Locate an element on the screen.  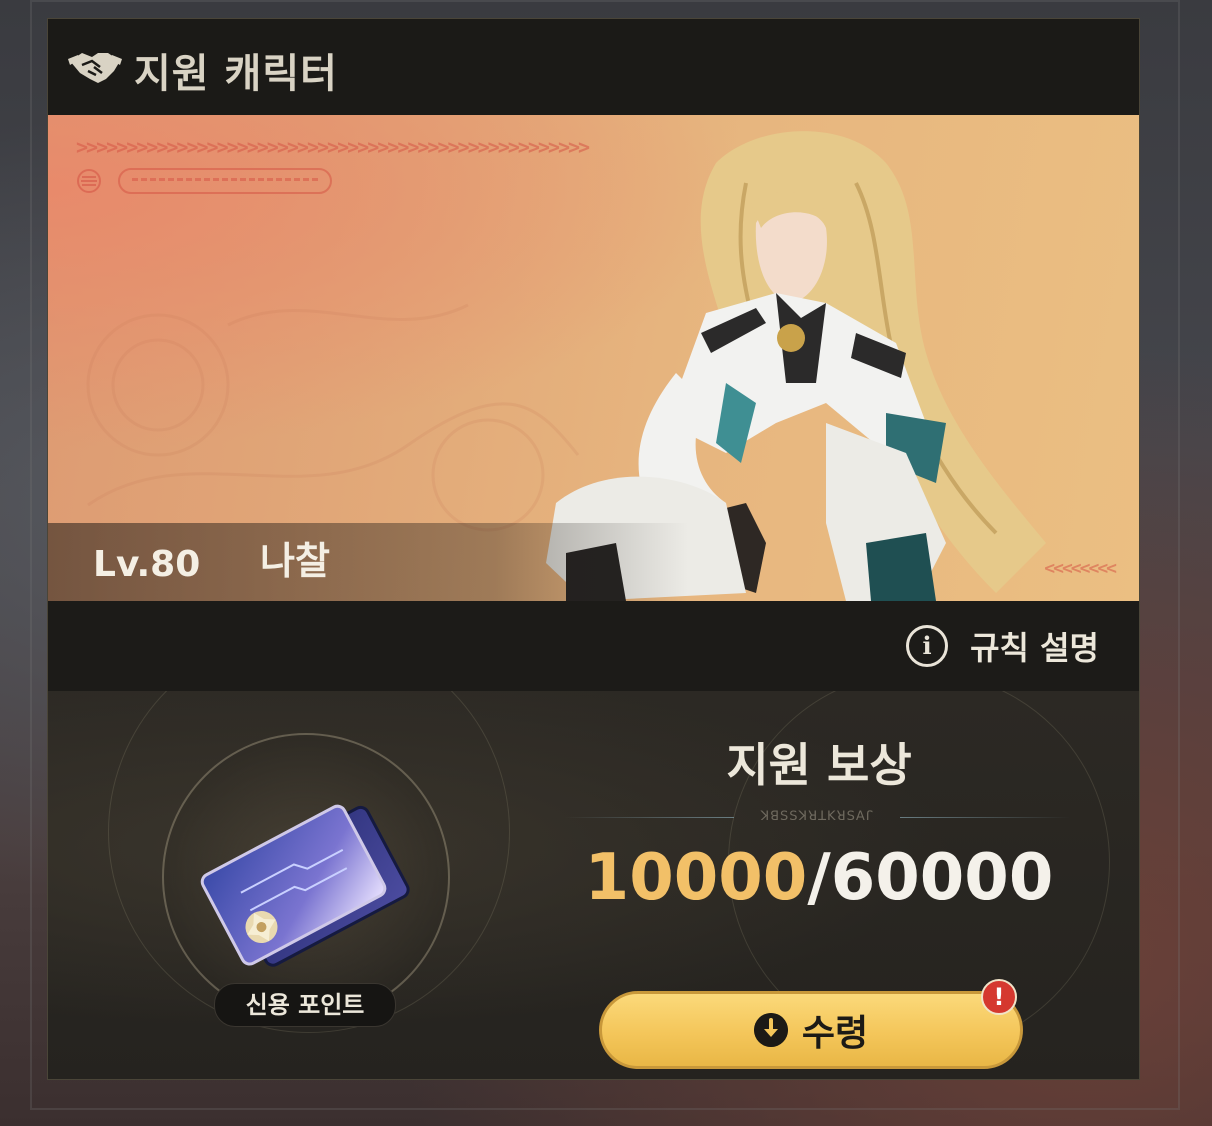
banner-chevron-strip-right: <<<<<<<< is located at coordinates (1080, 568).